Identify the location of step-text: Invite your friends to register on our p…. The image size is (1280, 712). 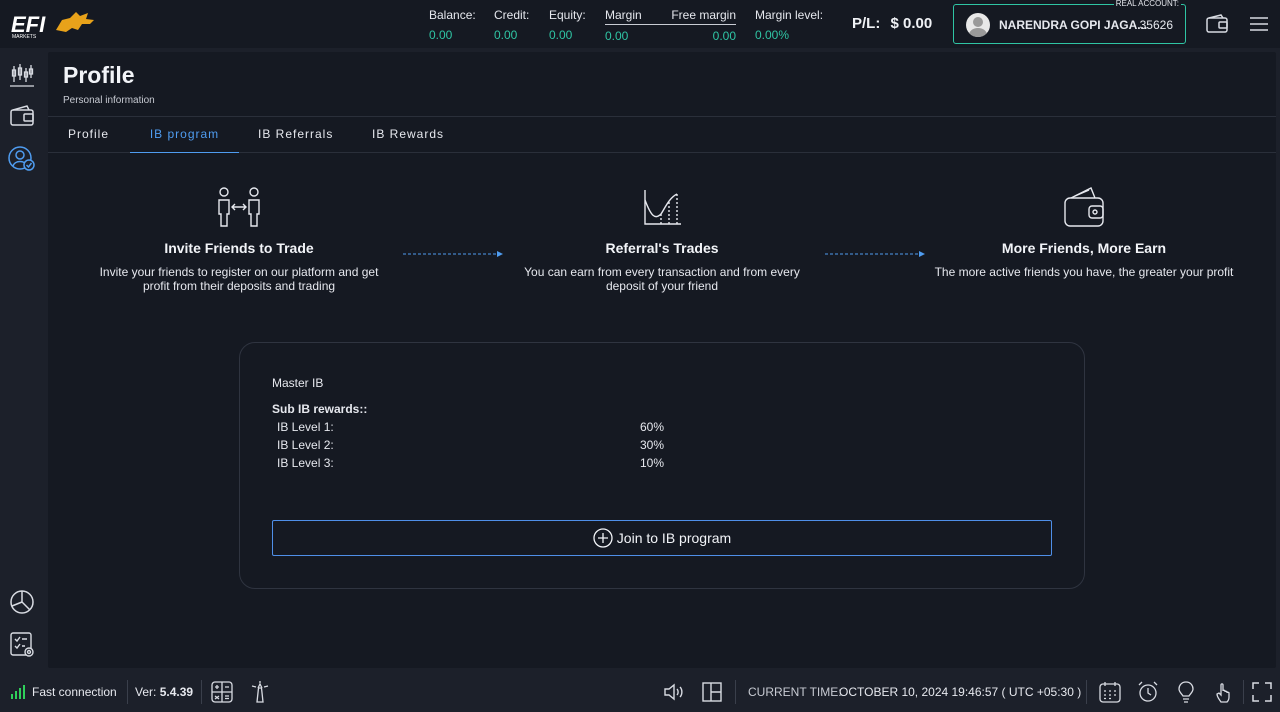
(239, 279).